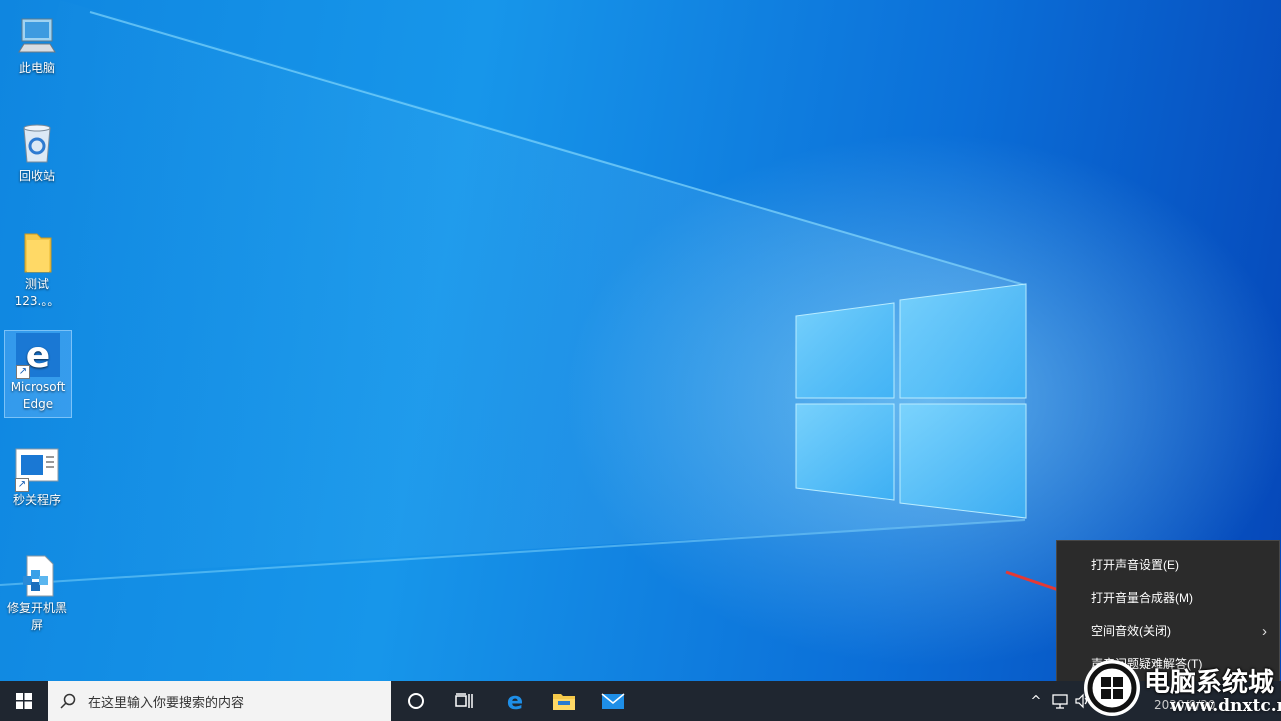  Describe the element at coordinates (38, 395) in the screenshot. I see `desktop-icon-label: Microsoft Edge` at that location.